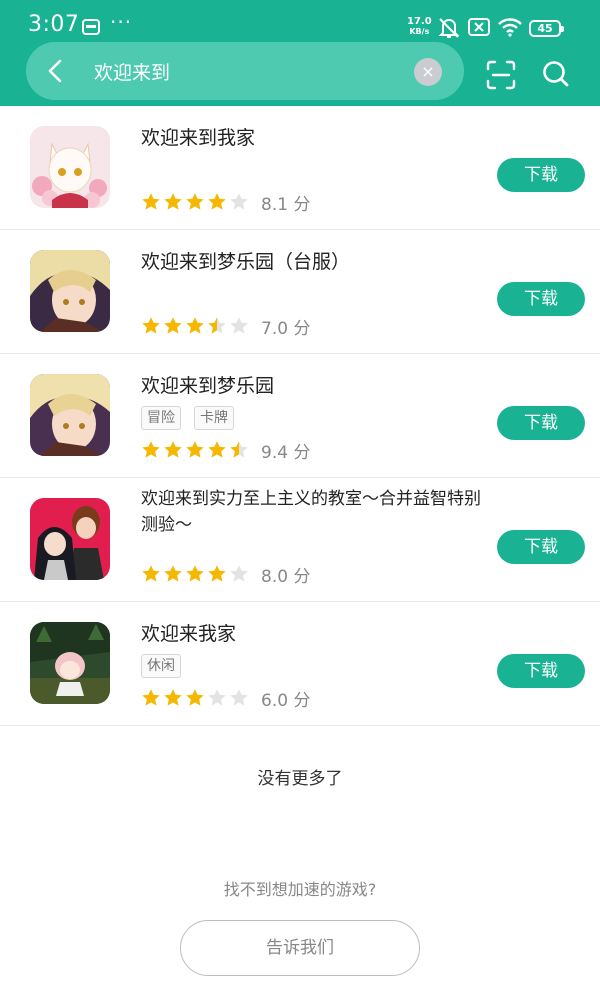  Describe the element at coordinates (121, 22) in the screenshot. I see `more-notifications-icon: ···` at that location.